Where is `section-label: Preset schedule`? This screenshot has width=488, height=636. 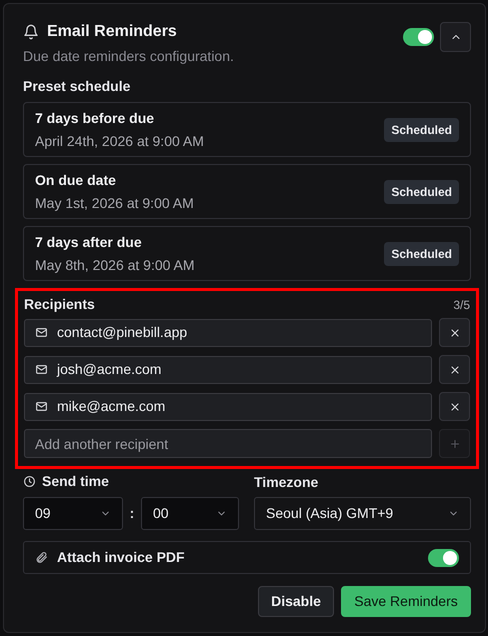
section-label: Preset schedule is located at coordinates (77, 86).